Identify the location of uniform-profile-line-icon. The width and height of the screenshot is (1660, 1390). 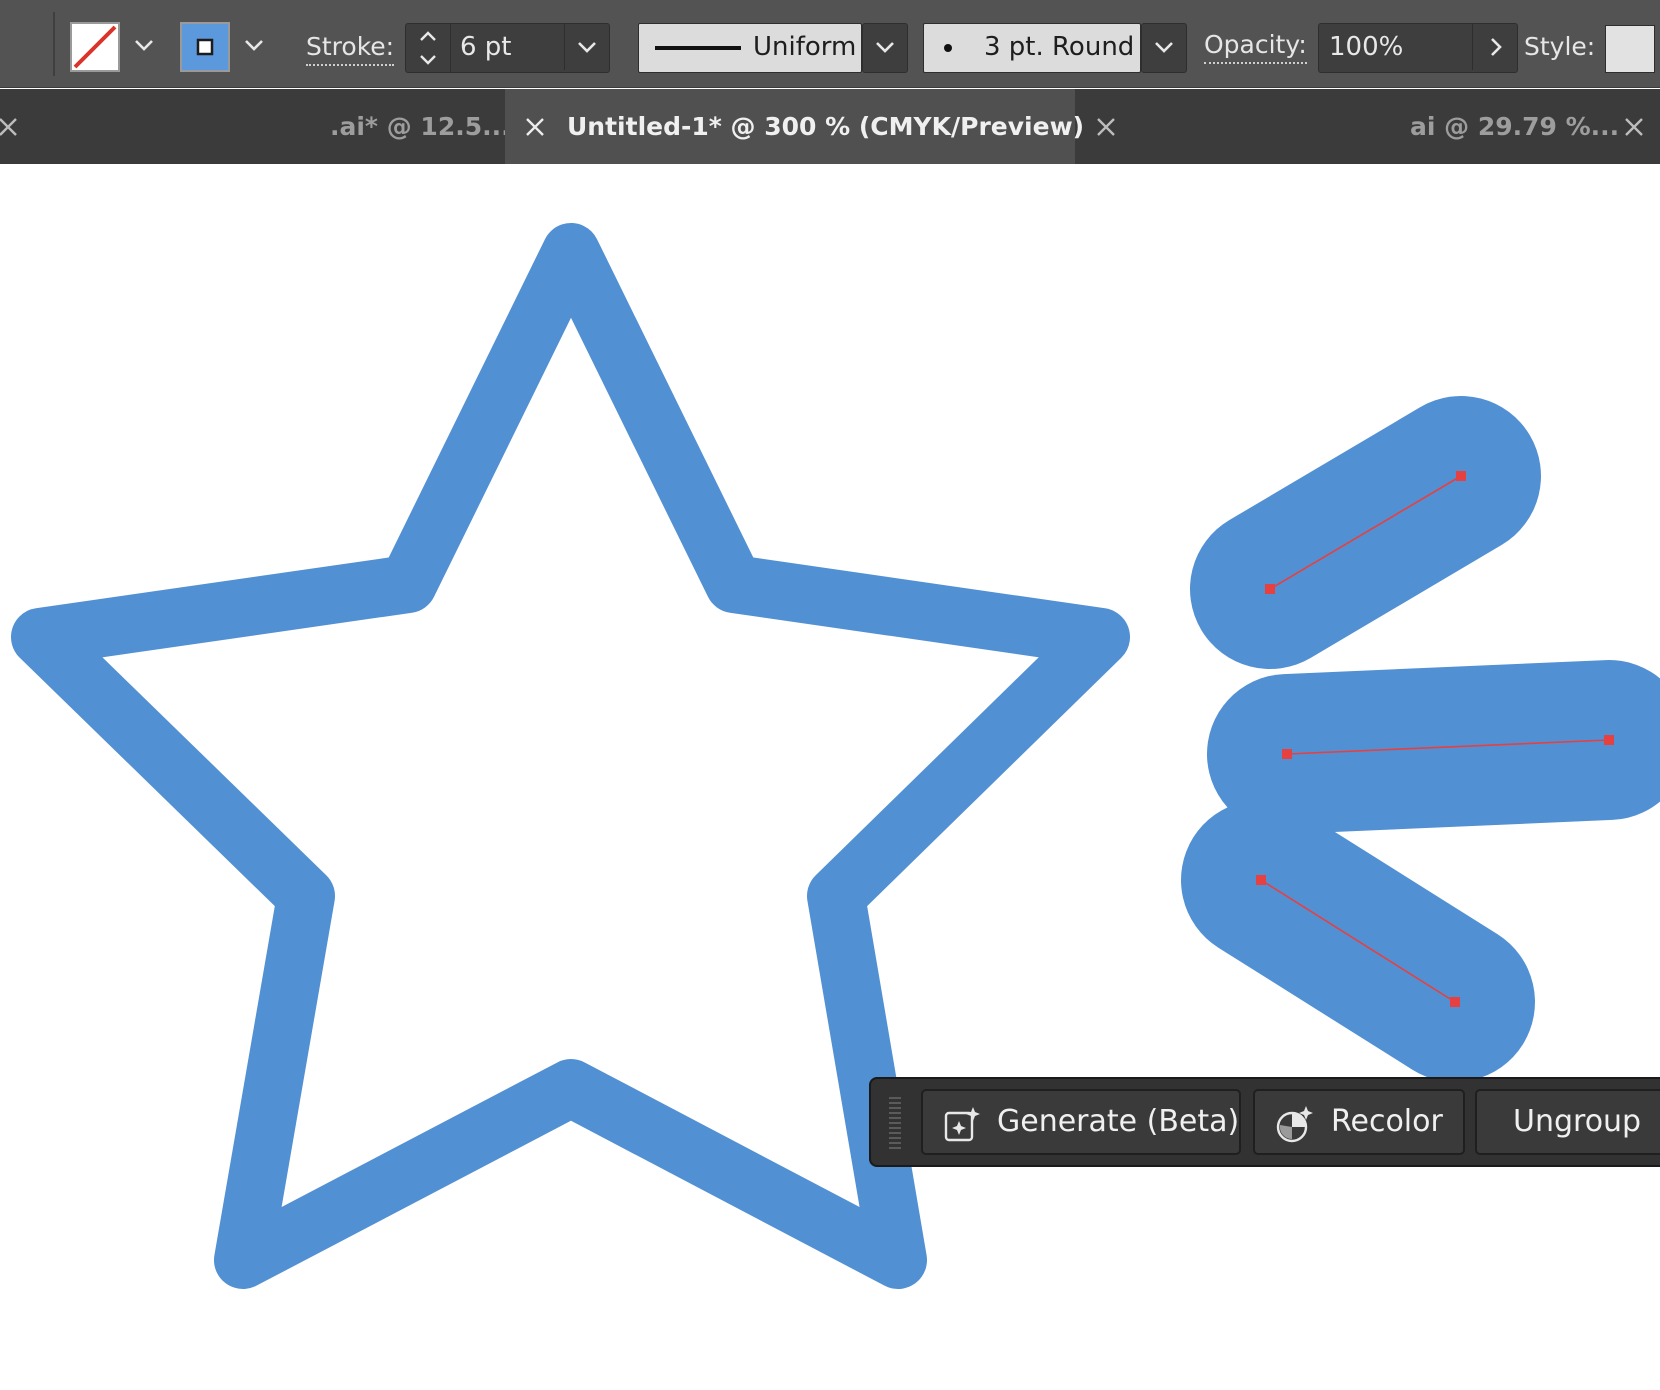
(698, 48).